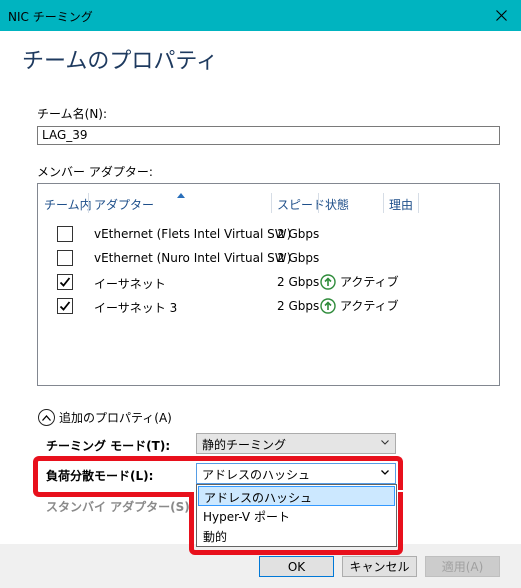 The width and height of the screenshot is (521, 588). What do you see at coordinates (296, 566) in the screenshot?
I see `ok-button: OK` at bounding box center [296, 566].